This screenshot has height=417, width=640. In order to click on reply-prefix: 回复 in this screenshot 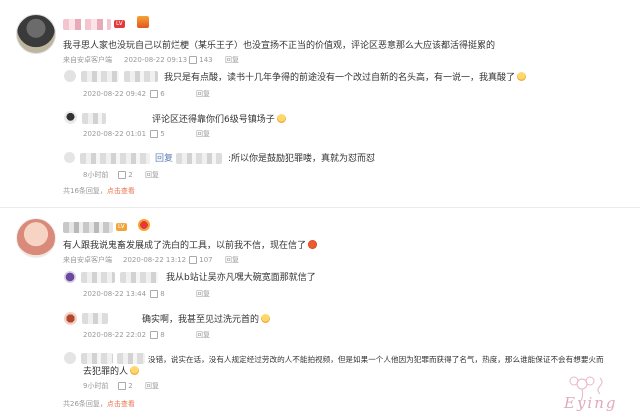, I will do `click(164, 159)`.